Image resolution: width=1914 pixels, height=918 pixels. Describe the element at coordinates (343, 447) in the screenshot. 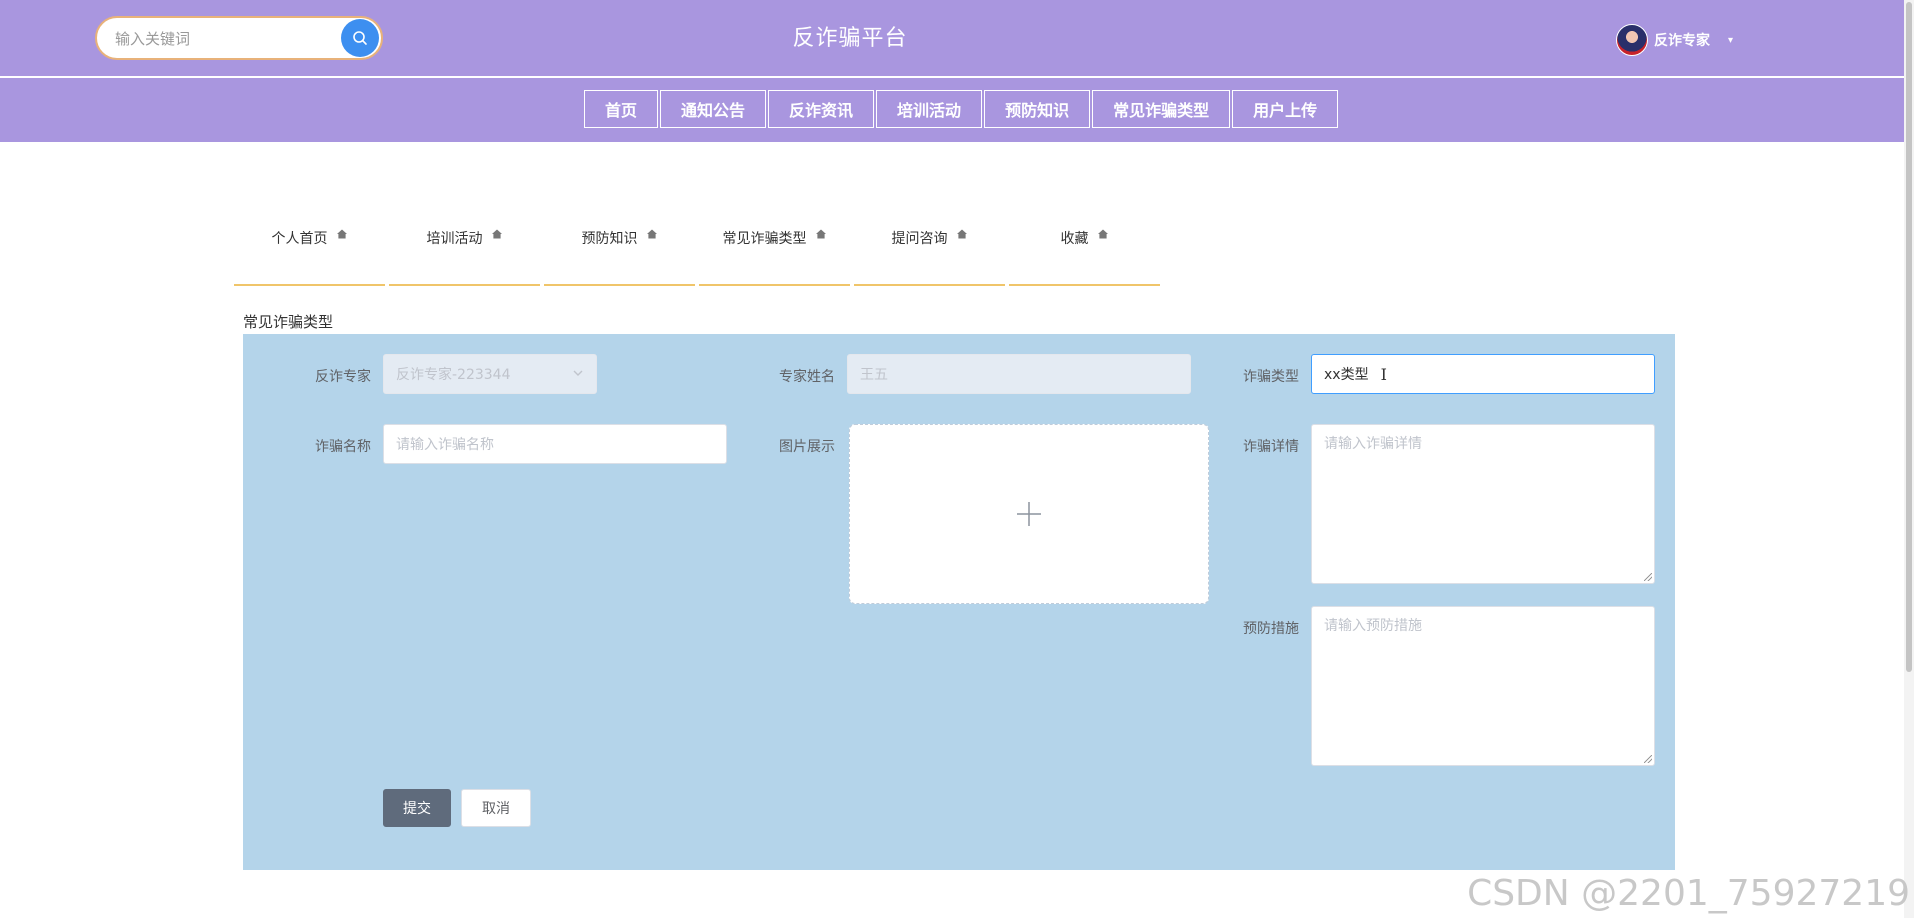

I see `fraud-name-label: 诈骗名称` at that location.